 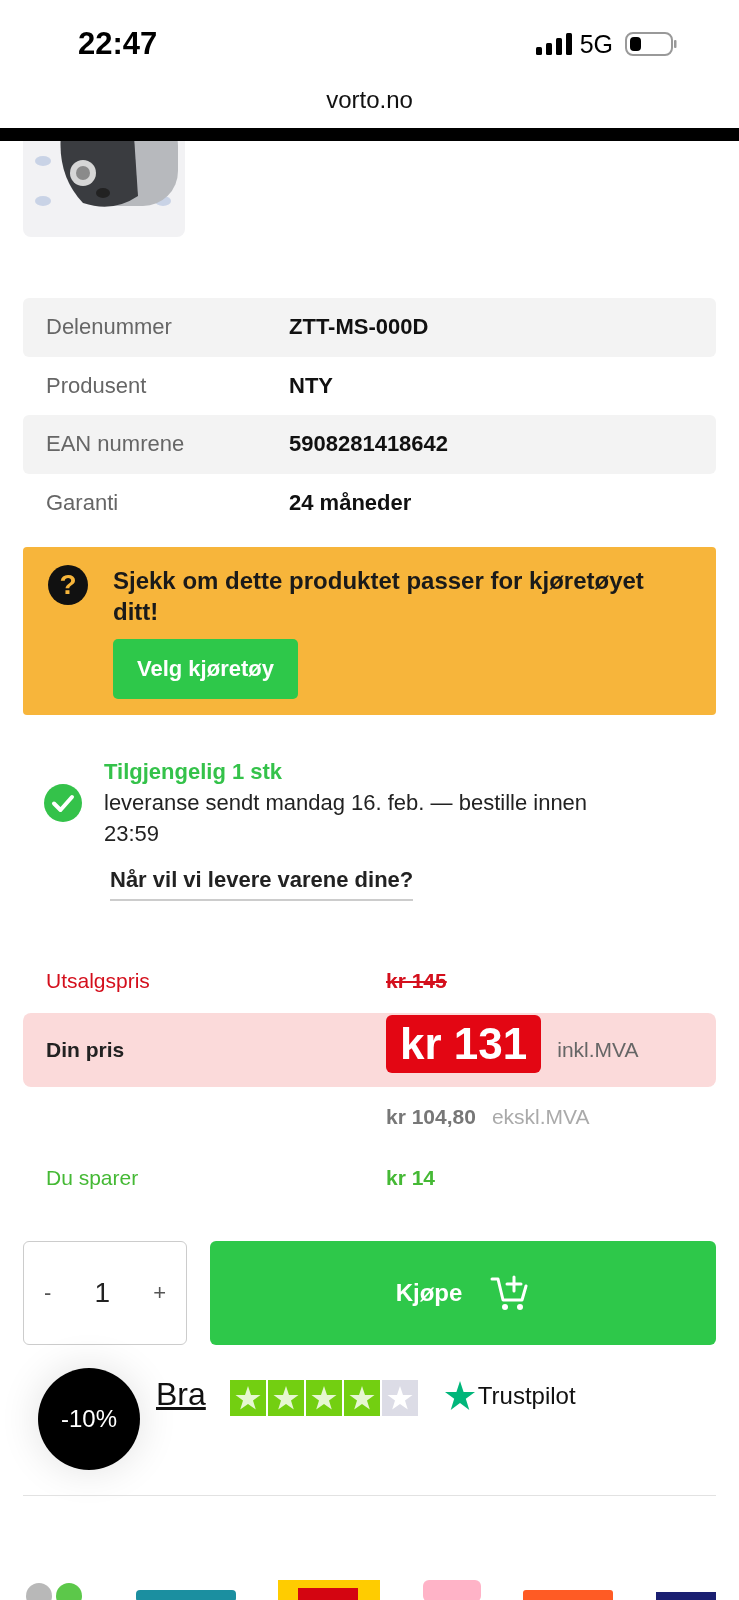 What do you see at coordinates (350, 502) in the screenshot?
I see `spec-value: 24 måneder` at bounding box center [350, 502].